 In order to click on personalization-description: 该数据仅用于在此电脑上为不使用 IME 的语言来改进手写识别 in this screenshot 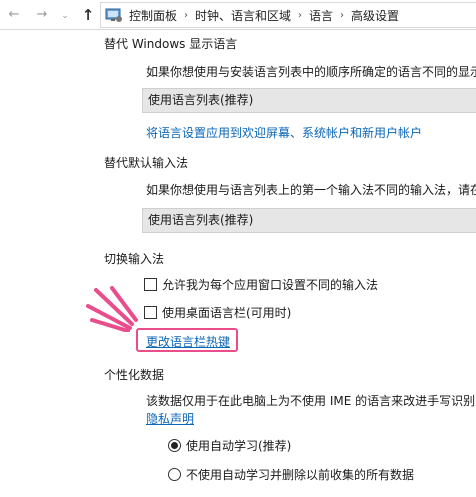, I will do `click(311, 401)`.